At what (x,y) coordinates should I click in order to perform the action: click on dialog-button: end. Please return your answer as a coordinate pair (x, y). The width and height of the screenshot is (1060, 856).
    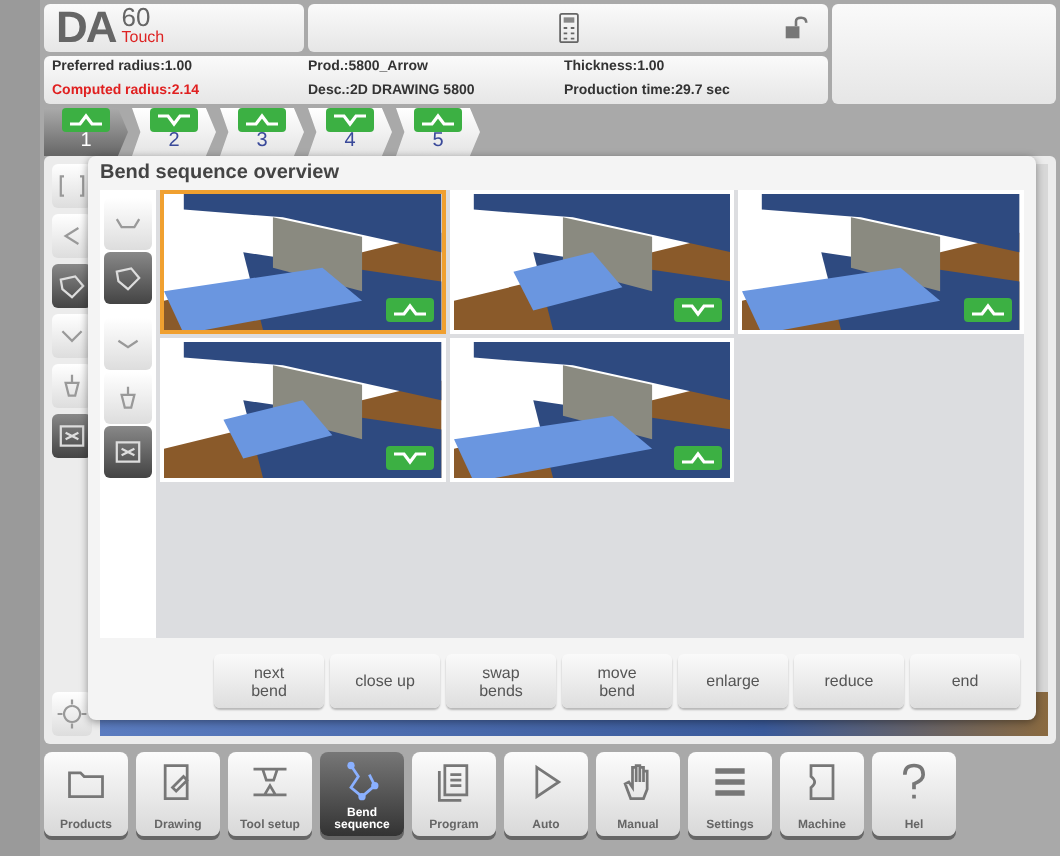
    Looking at the image, I should click on (965, 681).